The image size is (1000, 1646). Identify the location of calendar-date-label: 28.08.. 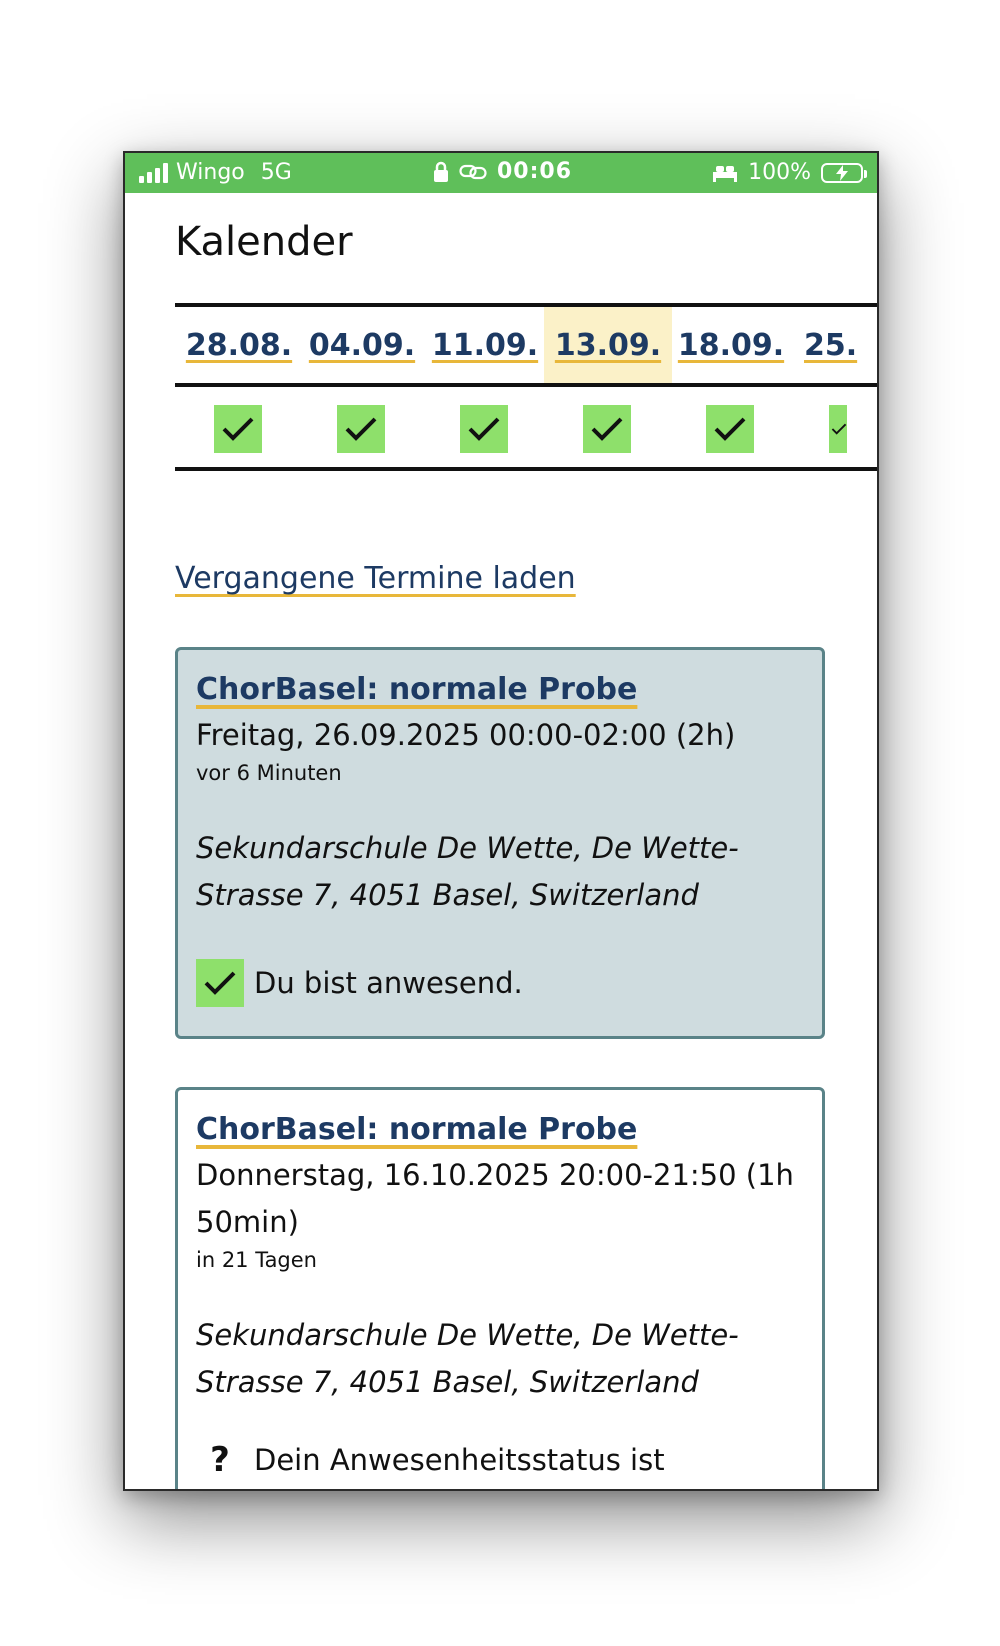
(239, 345).